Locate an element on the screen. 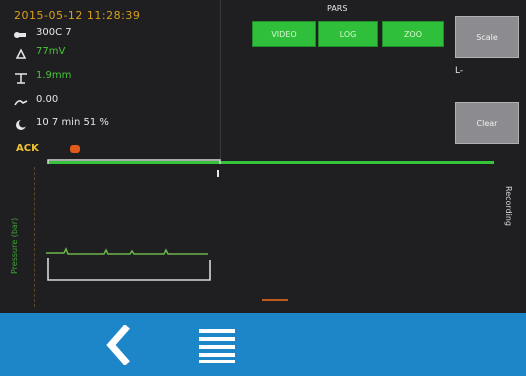  ack-label: ACK is located at coordinates (27, 148).